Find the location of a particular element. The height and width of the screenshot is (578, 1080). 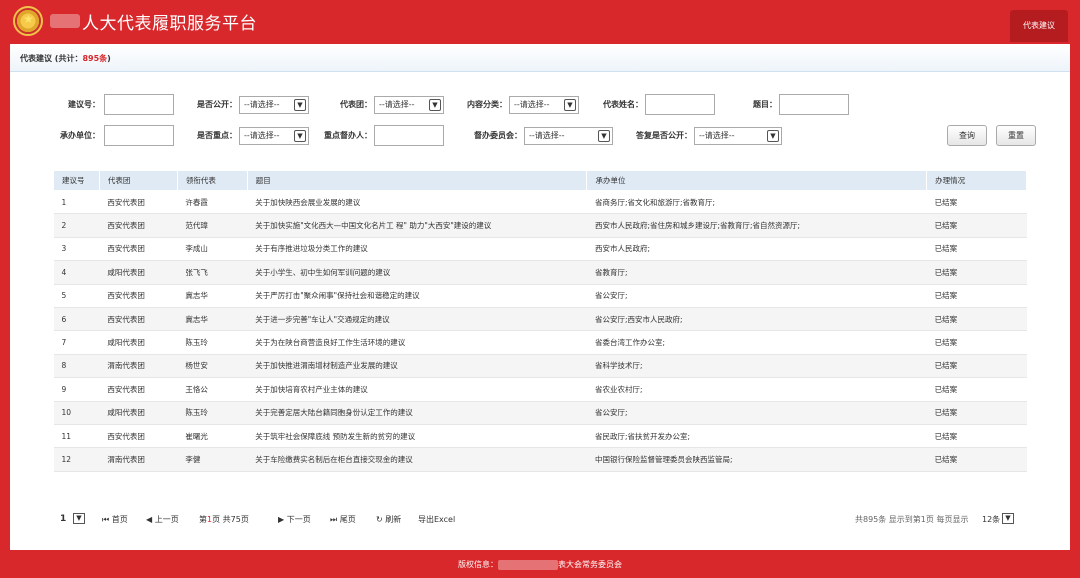

table-cell: 省委台湾工作办公室; is located at coordinates (756, 342).